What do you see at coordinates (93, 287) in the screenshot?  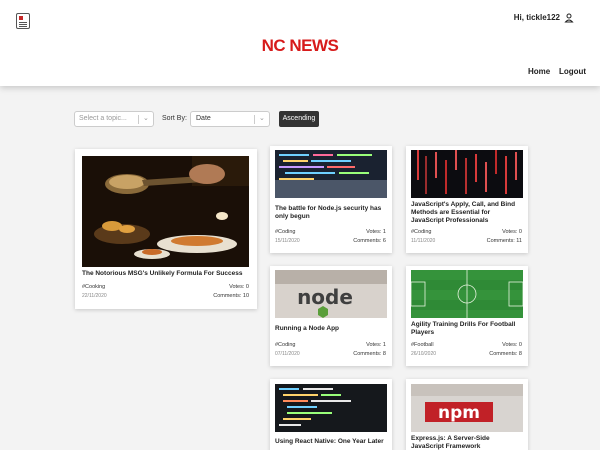 I see `article-topic: #Cooking` at bounding box center [93, 287].